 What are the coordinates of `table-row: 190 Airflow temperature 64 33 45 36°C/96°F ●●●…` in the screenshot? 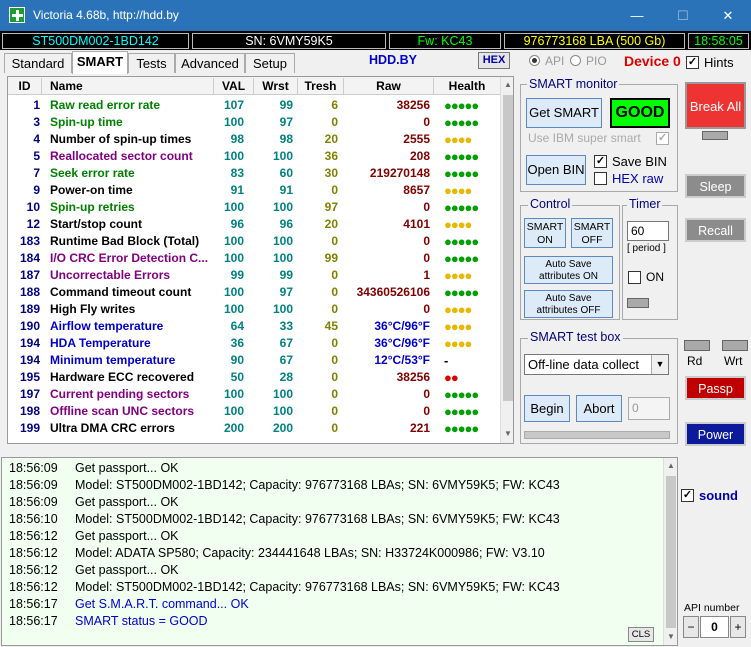 It's located at (254, 326).